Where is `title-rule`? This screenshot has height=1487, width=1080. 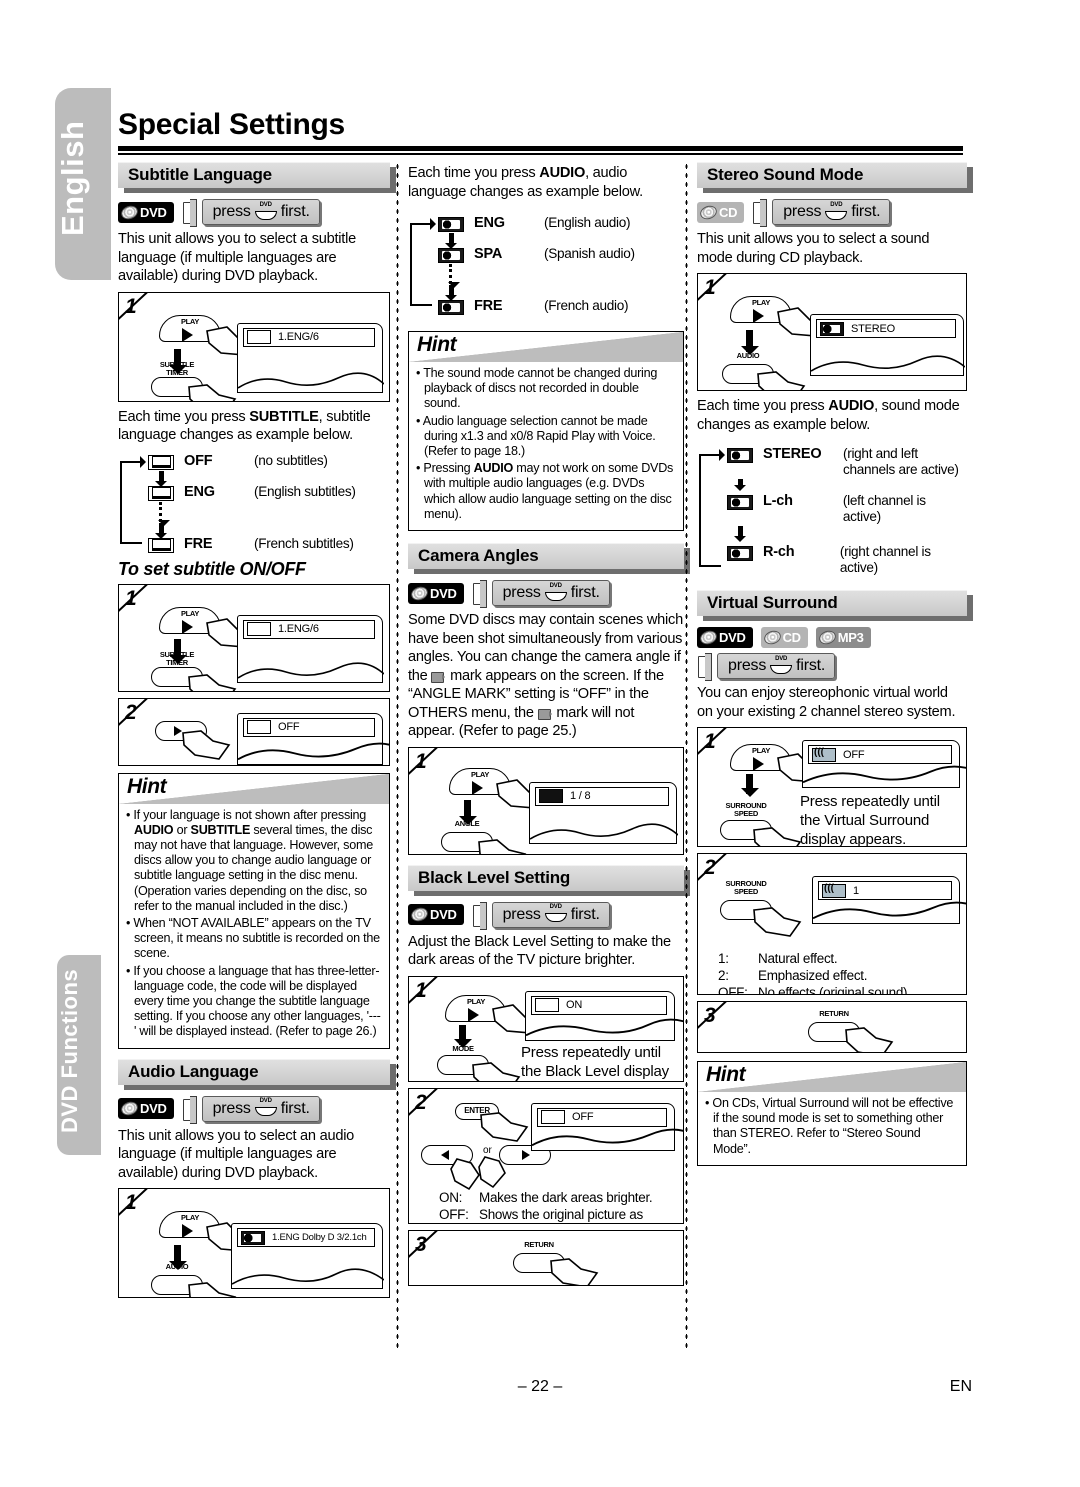 title-rule is located at coordinates (540, 148).